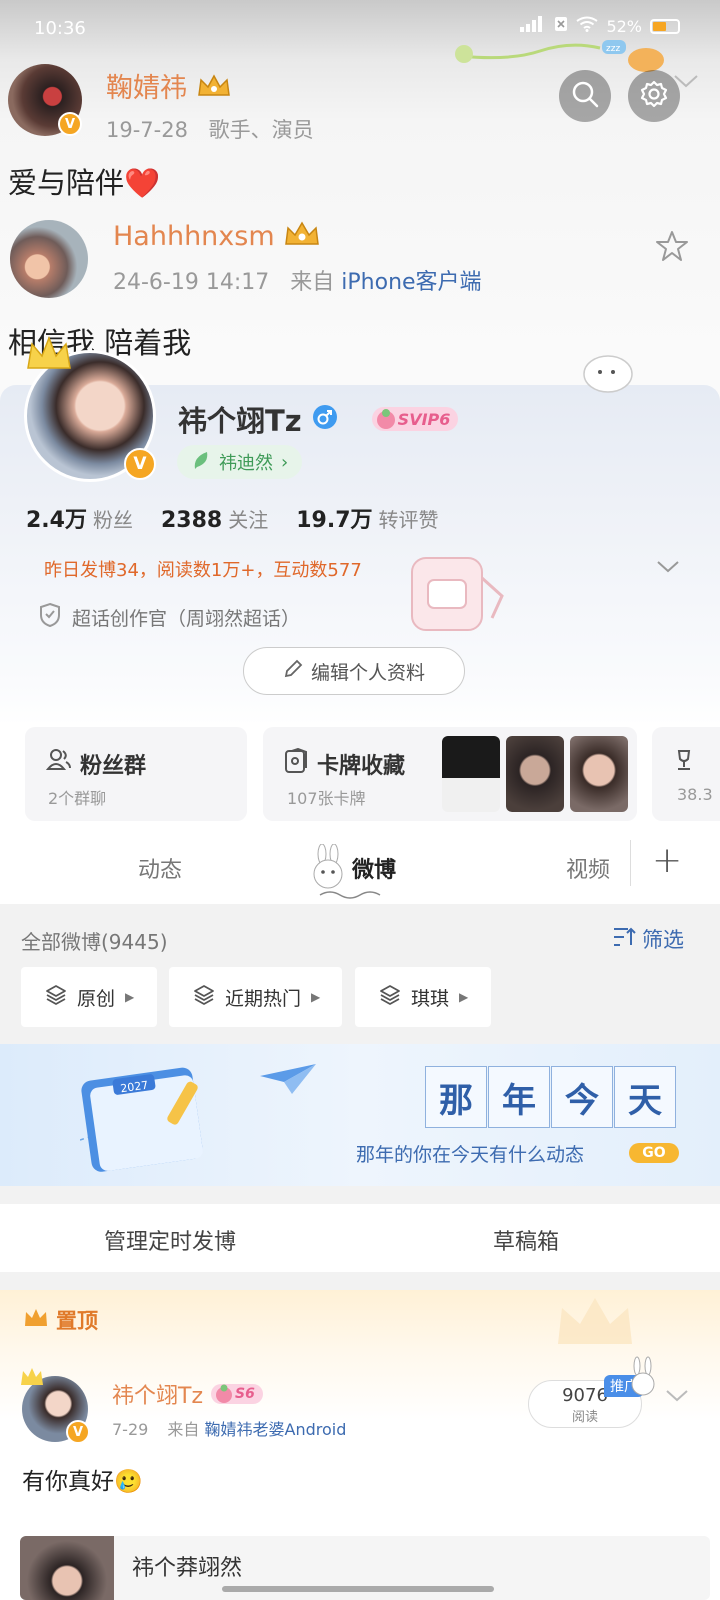  What do you see at coordinates (245, 1394) in the screenshot?
I see `svip-label: S6` at bounding box center [245, 1394].